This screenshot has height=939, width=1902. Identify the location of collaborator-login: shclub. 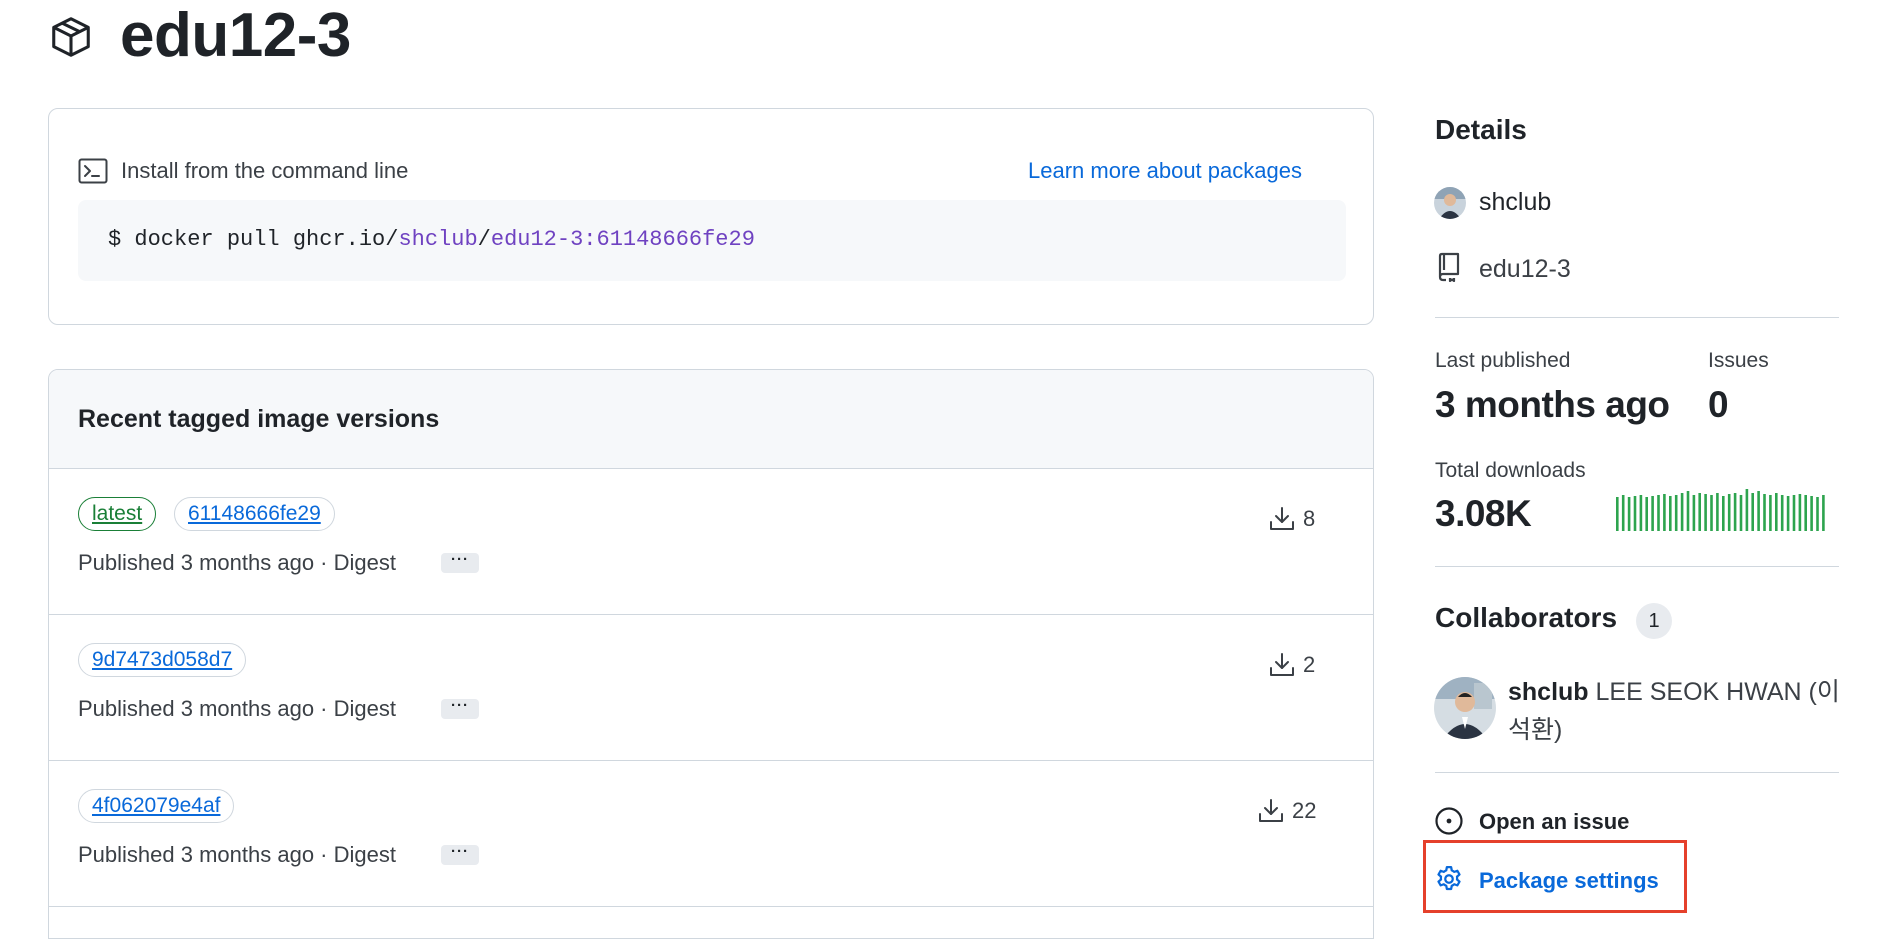
(1548, 692).